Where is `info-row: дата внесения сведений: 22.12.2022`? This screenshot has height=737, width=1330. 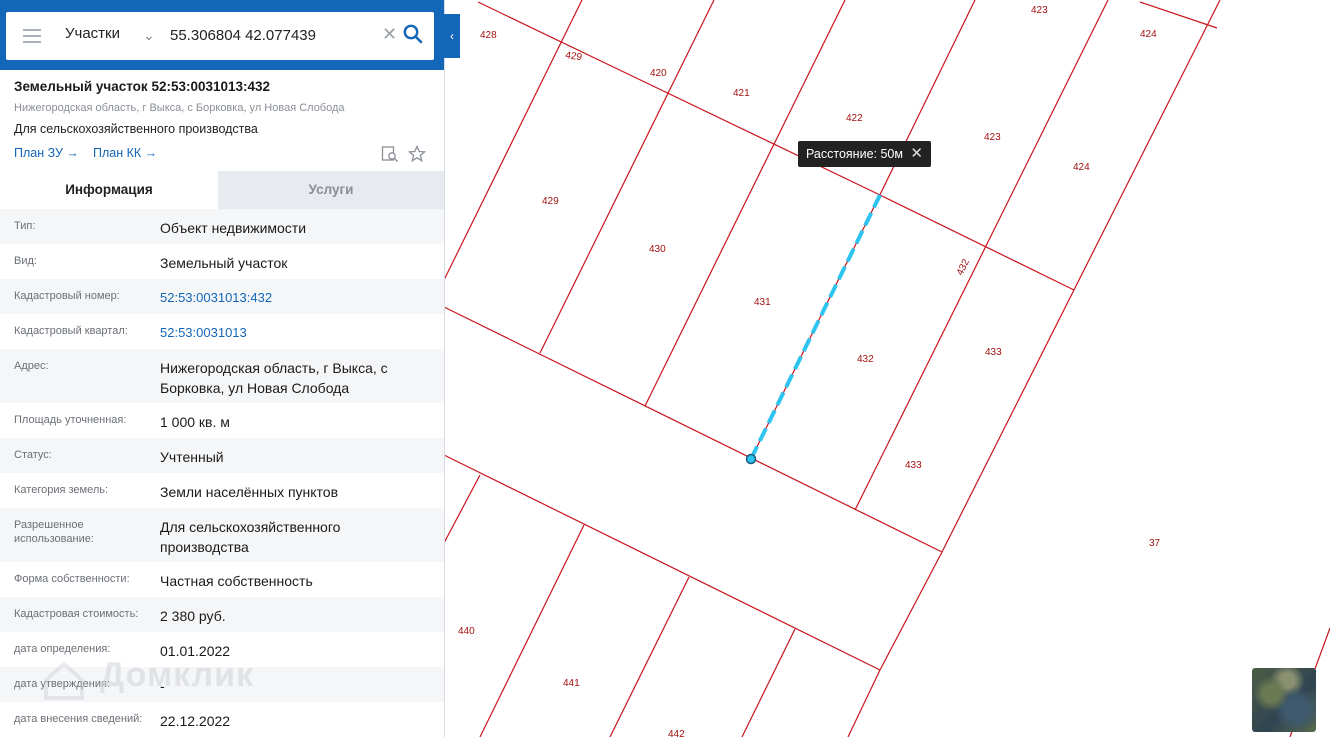 info-row: дата внесения сведений: 22.12.2022 is located at coordinates (222, 719).